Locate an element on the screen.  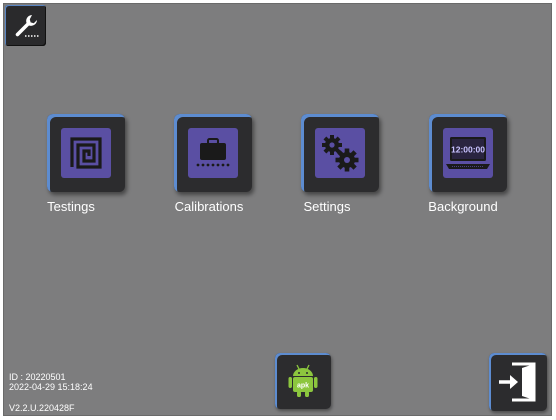
background-label: Background is located at coordinates (463, 206).